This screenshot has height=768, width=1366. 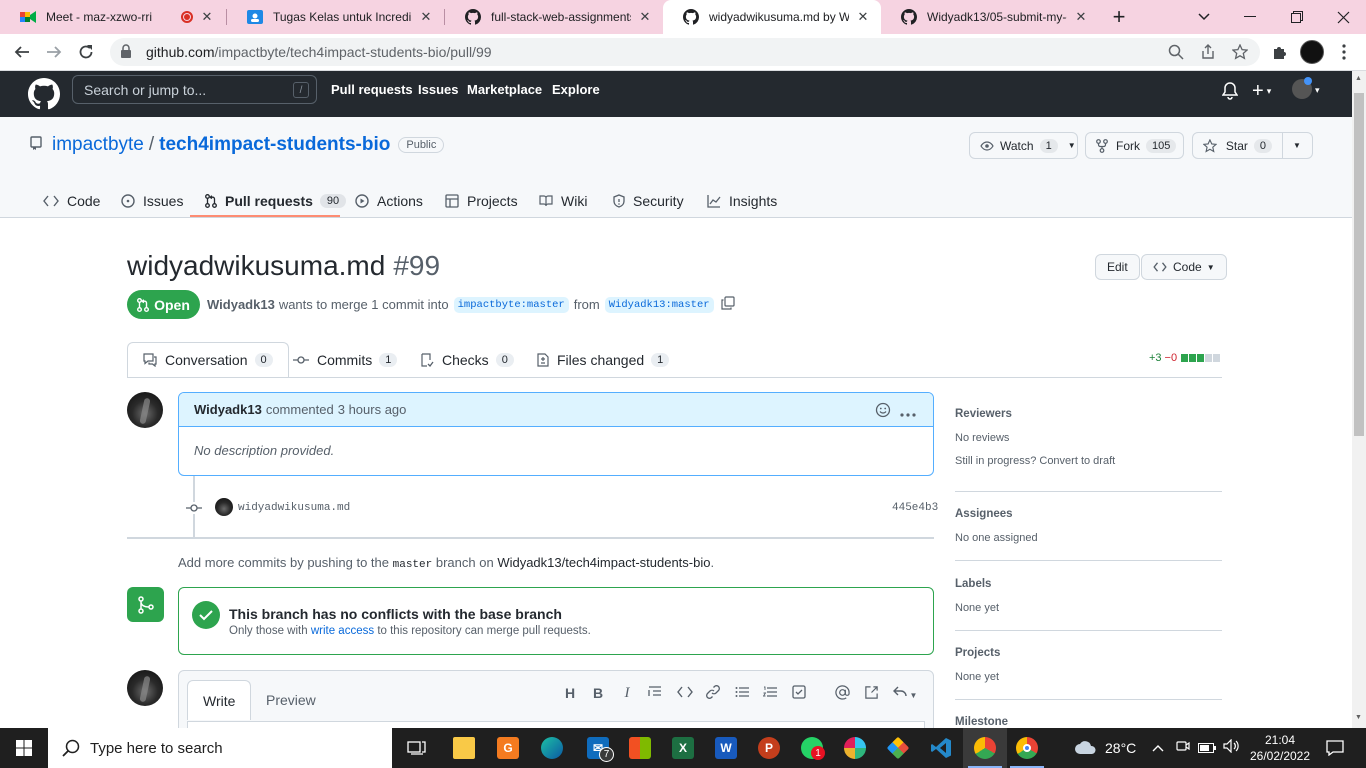 I want to click on star-lists-chevron-down-icon: ▼, so click(x=1296, y=145).